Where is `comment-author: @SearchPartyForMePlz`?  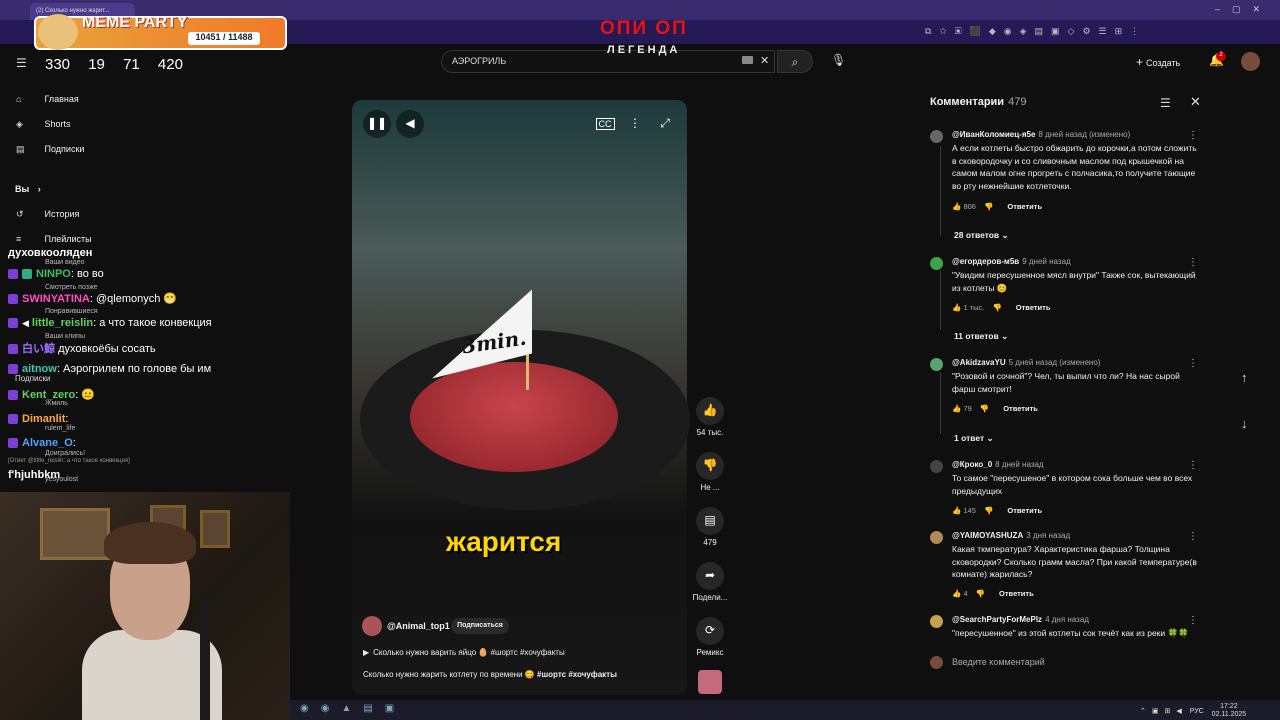 comment-author: @SearchPartyForMePlz is located at coordinates (997, 619).